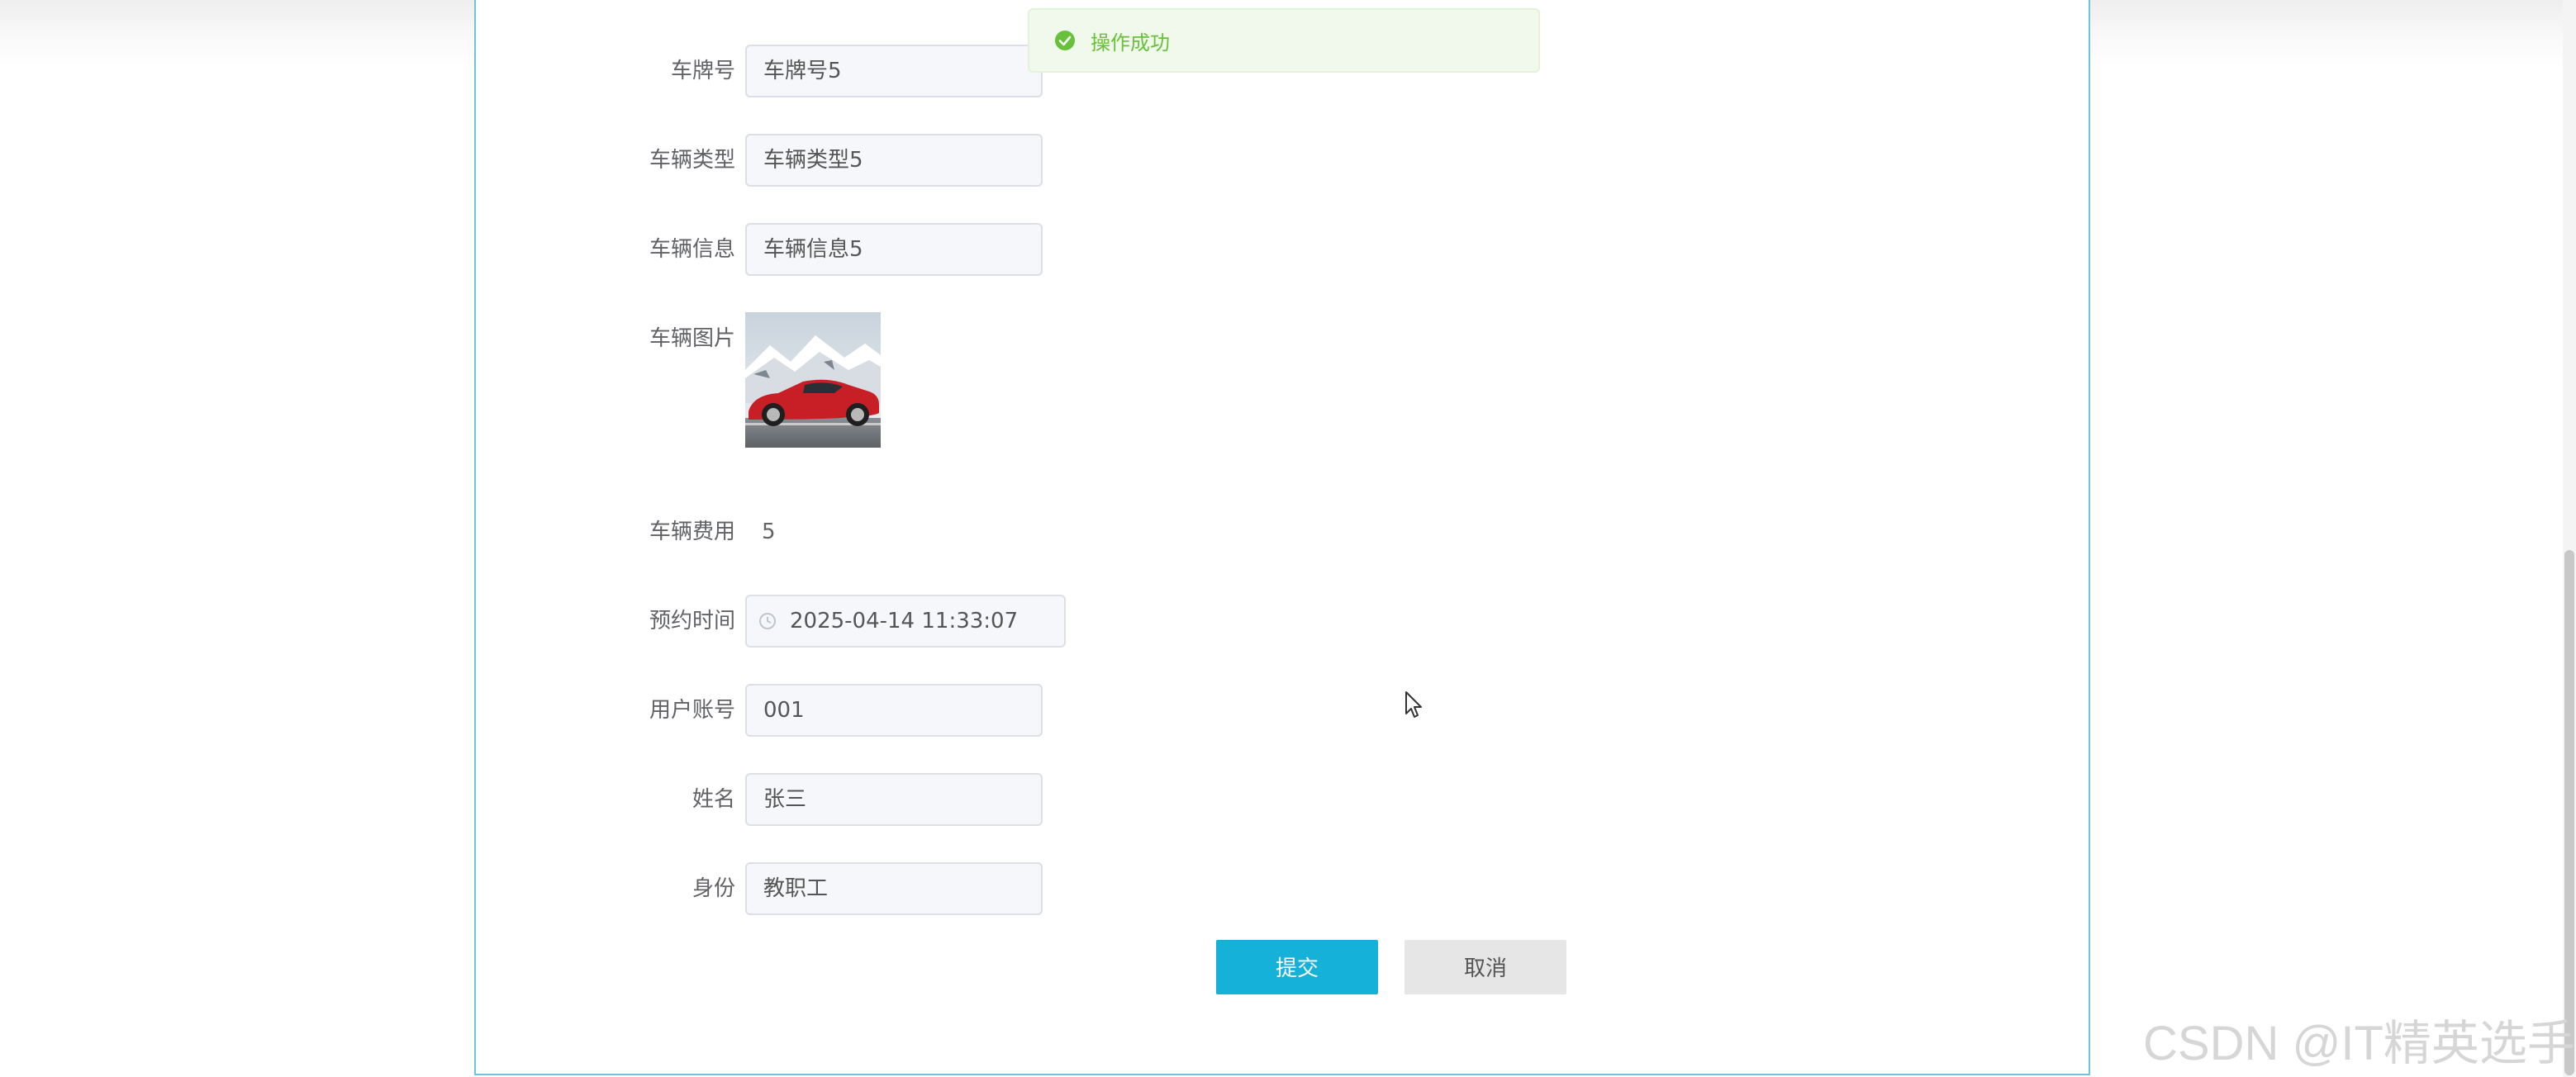  I want to click on vehicle-fee-label: 车辆费用, so click(692, 532).